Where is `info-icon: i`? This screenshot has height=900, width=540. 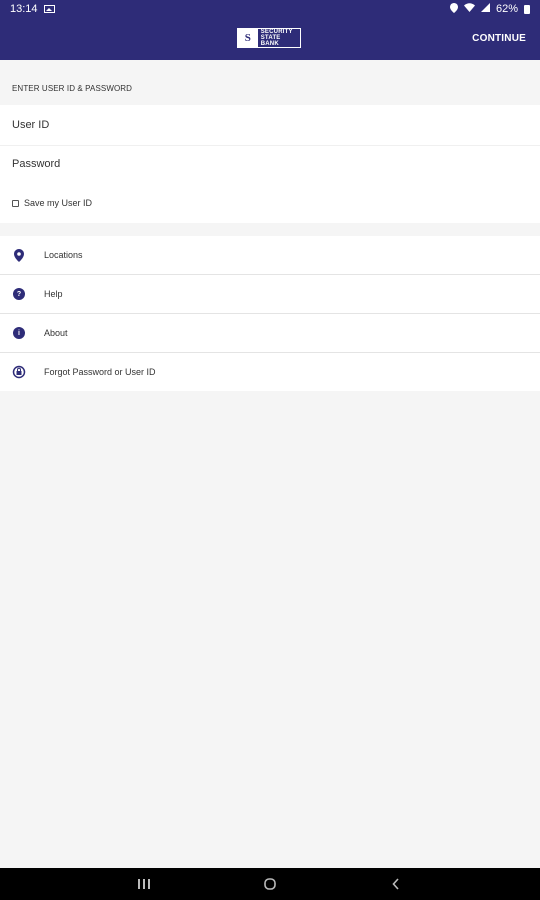
info-icon: i is located at coordinates (19, 333).